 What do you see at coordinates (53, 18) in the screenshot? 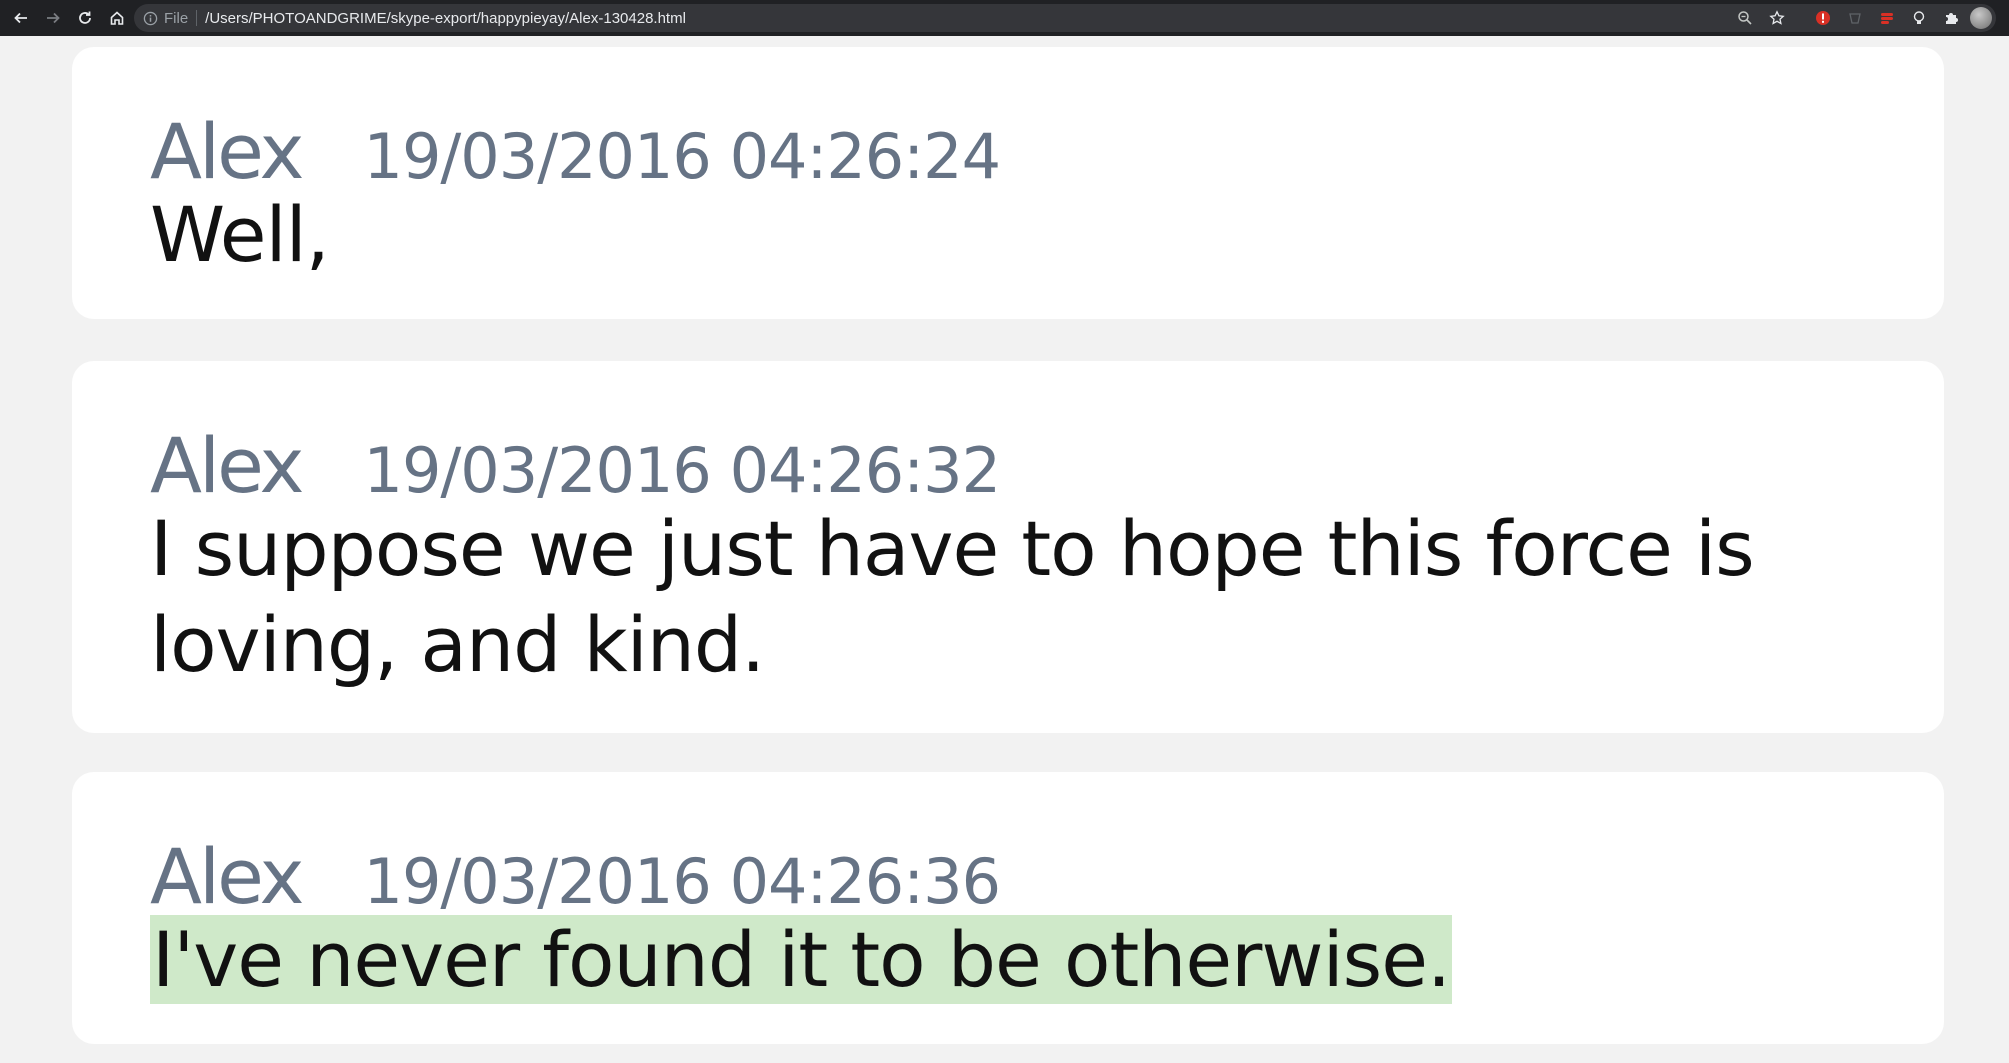
I see `forward-arrow-icon` at bounding box center [53, 18].